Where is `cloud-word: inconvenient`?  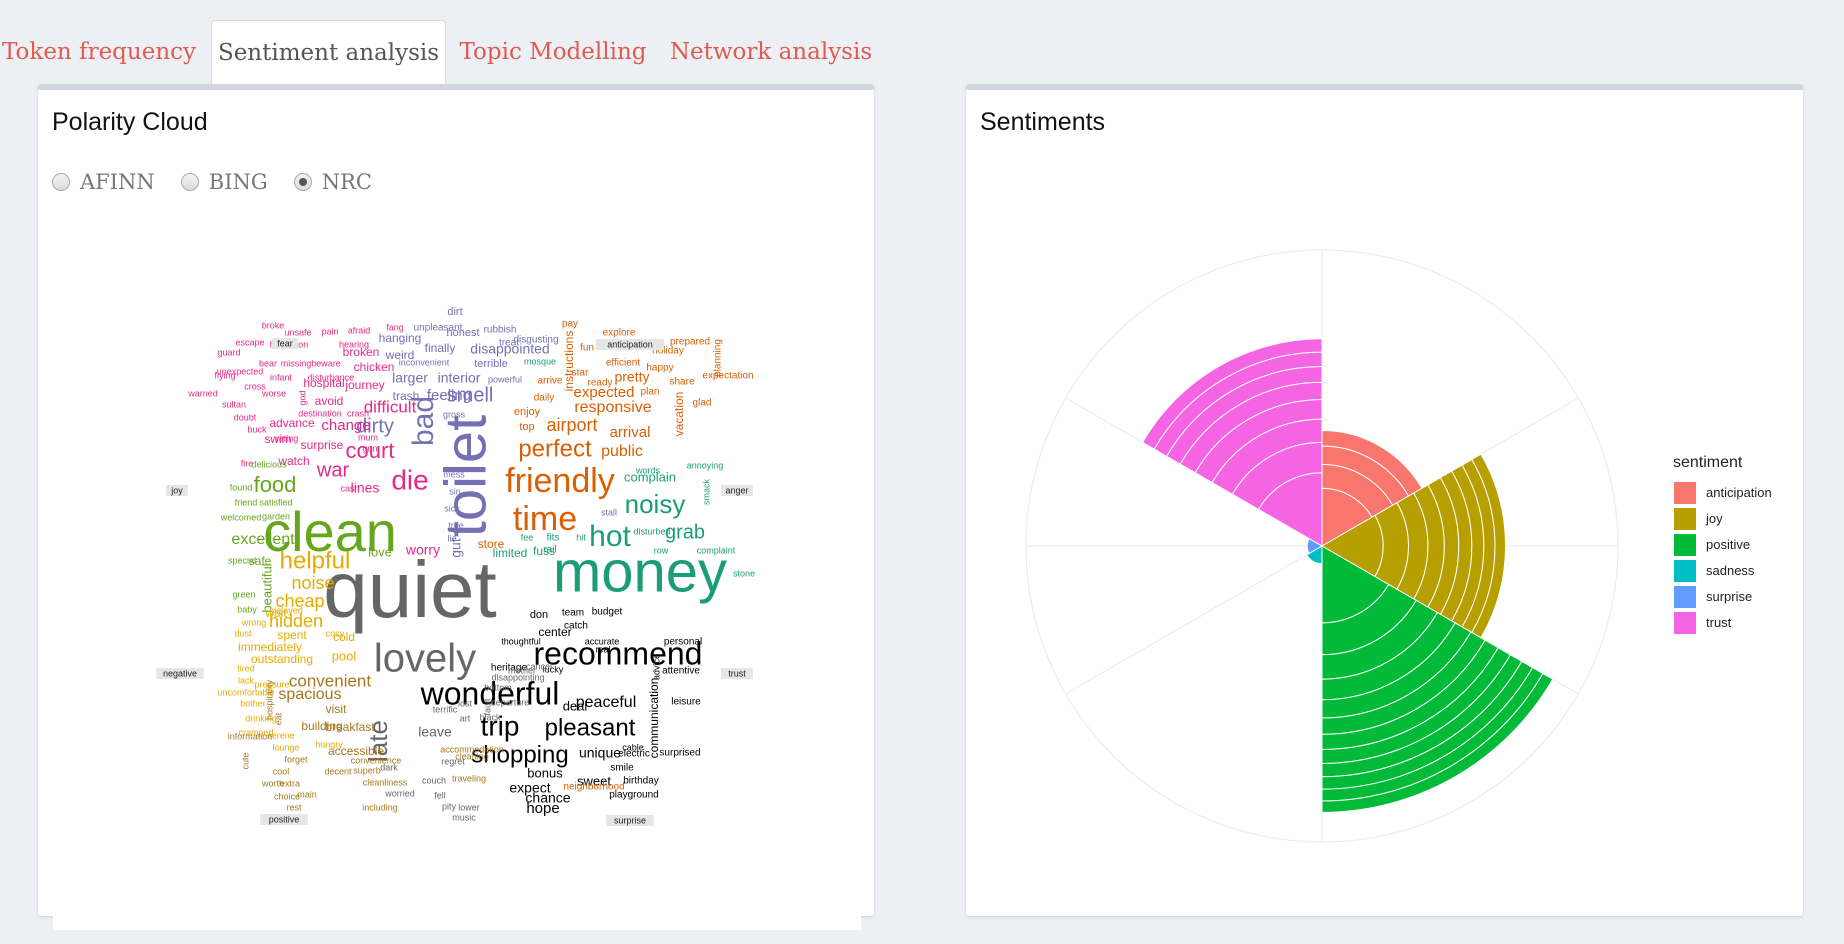 cloud-word: inconvenient is located at coordinates (424, 362).